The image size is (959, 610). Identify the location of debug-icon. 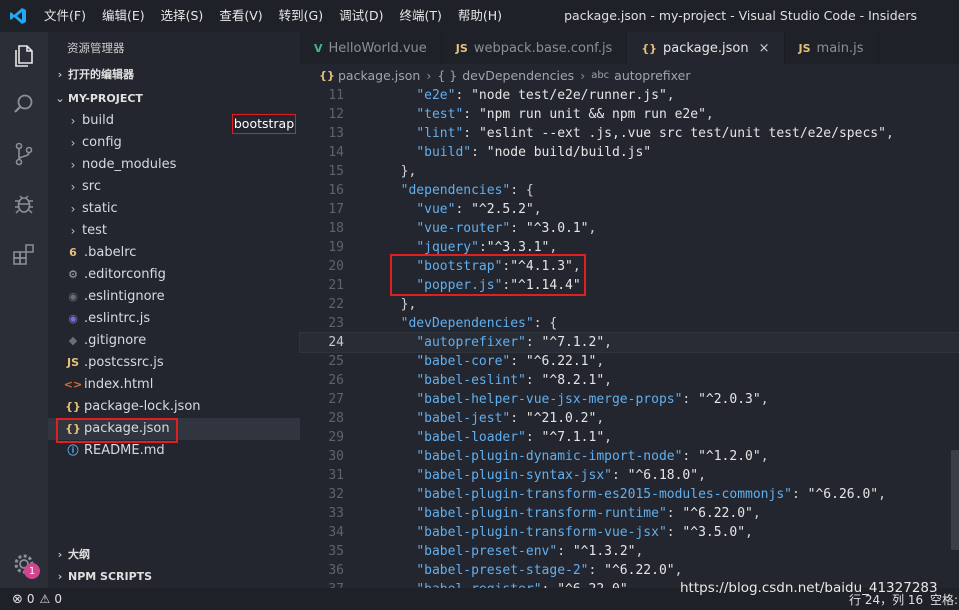
(24, 204).